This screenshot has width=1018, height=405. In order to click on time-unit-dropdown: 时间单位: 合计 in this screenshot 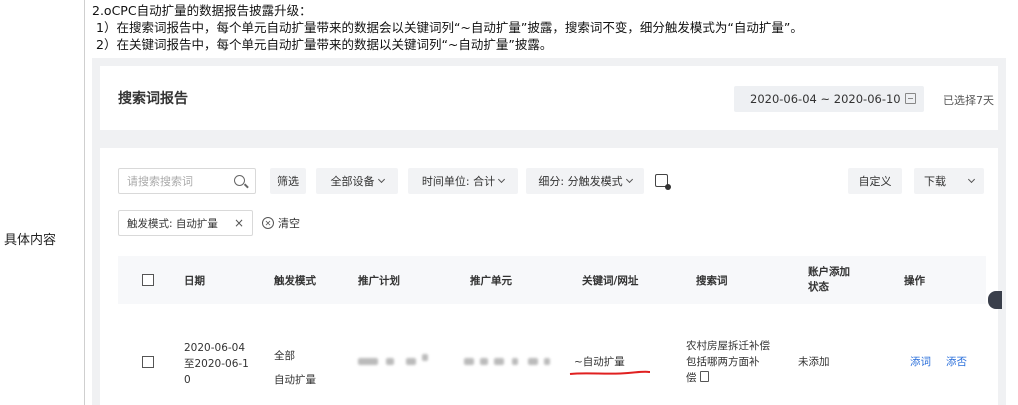, I will do `click(463, 181)`.